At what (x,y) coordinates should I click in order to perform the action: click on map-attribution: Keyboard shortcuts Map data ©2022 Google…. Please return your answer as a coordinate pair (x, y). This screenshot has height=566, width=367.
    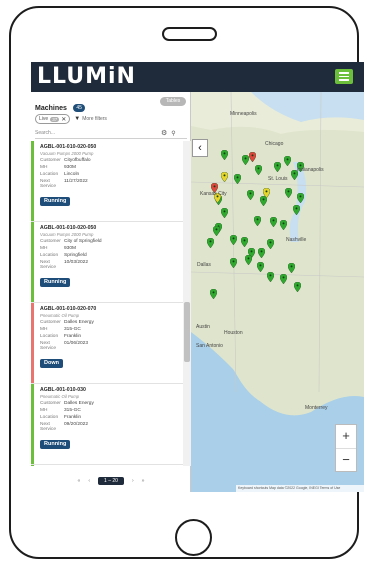
    Looking at the image, I should click on (300, 488).